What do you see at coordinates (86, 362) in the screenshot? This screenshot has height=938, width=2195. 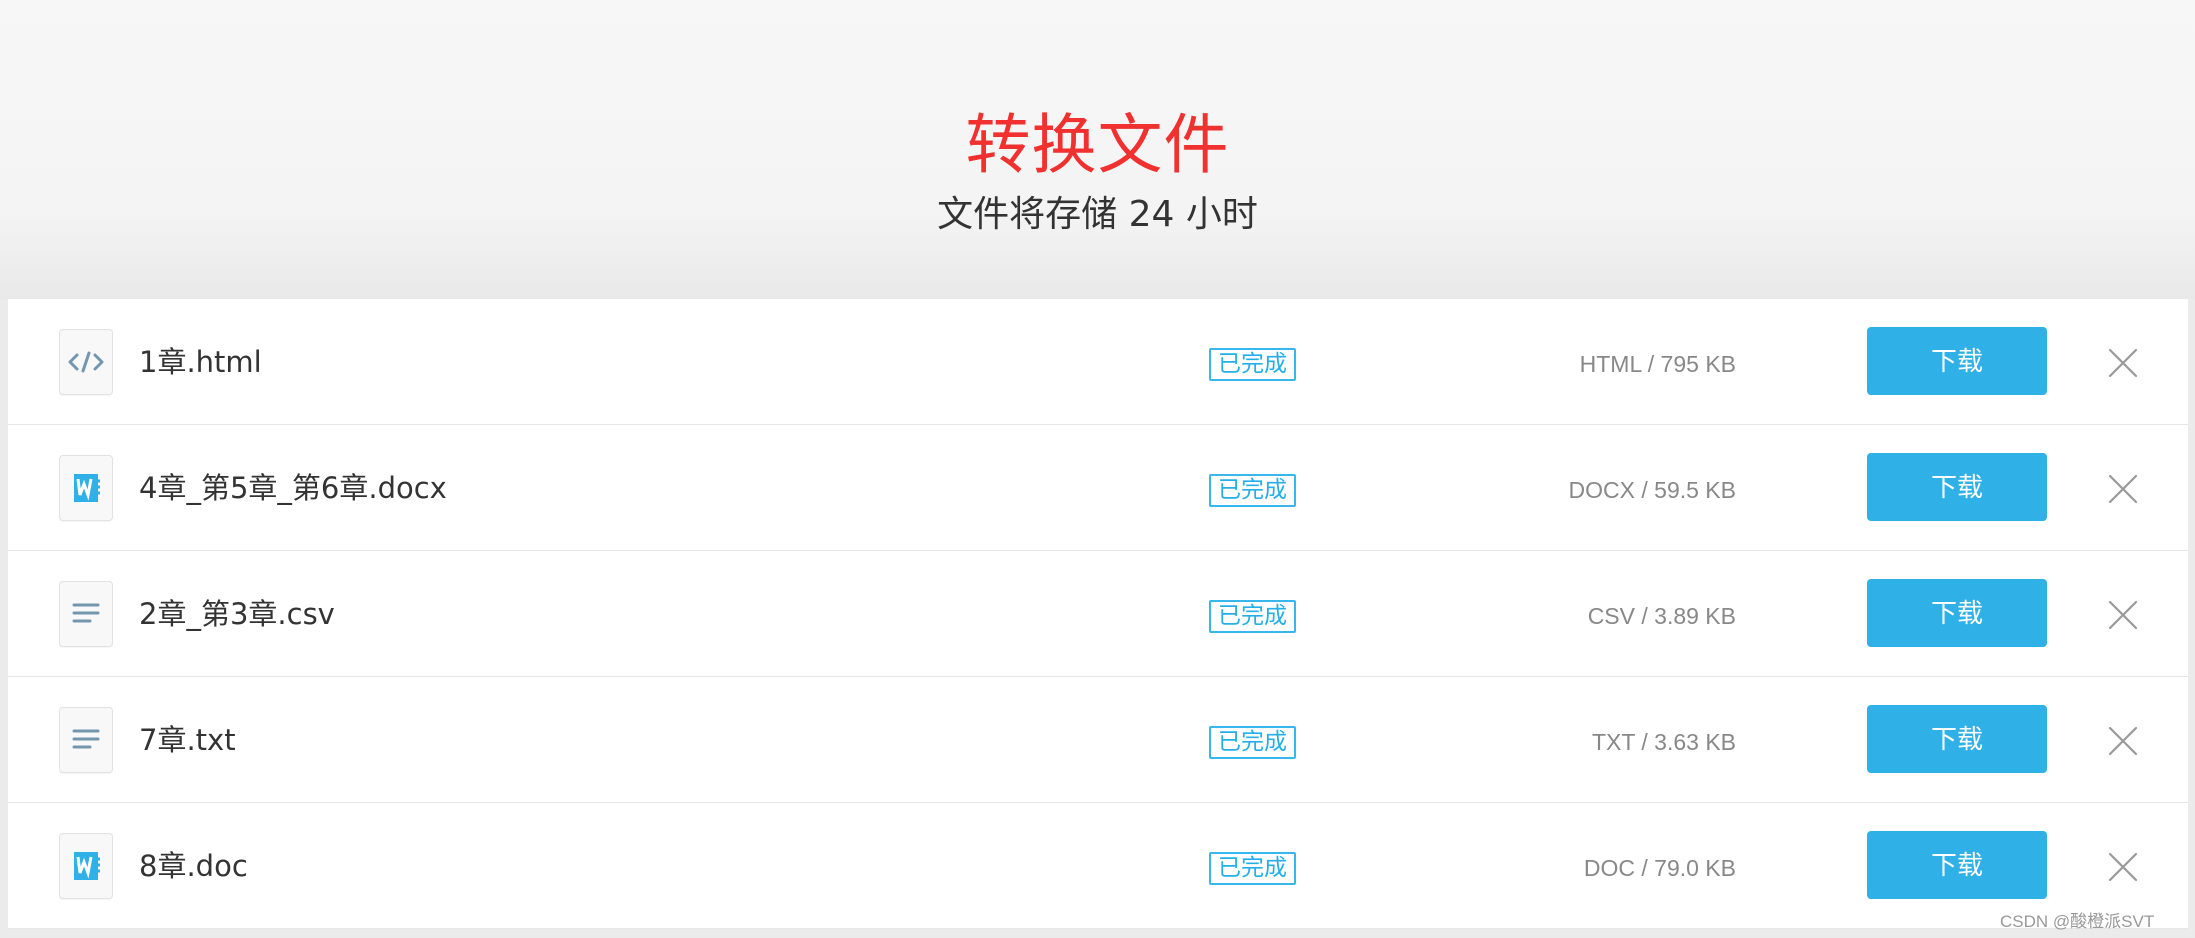 I see `code-file-icon` at bounding box center [86, 362].